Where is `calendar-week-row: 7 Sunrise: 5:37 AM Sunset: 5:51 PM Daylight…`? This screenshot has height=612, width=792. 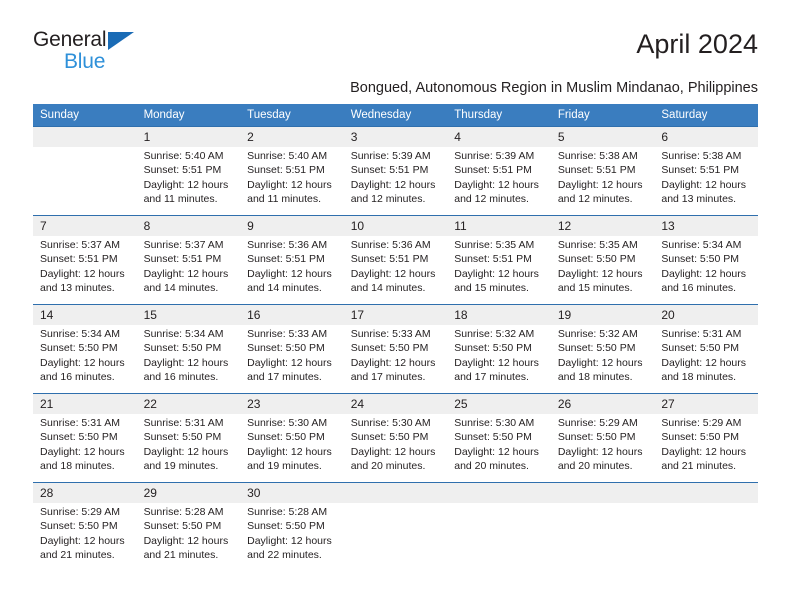
calendar-week-row: 7 Sunrise: 5:37 AM Sunset: 5:51 PM Daylight… is located at coordinates (395, 260).